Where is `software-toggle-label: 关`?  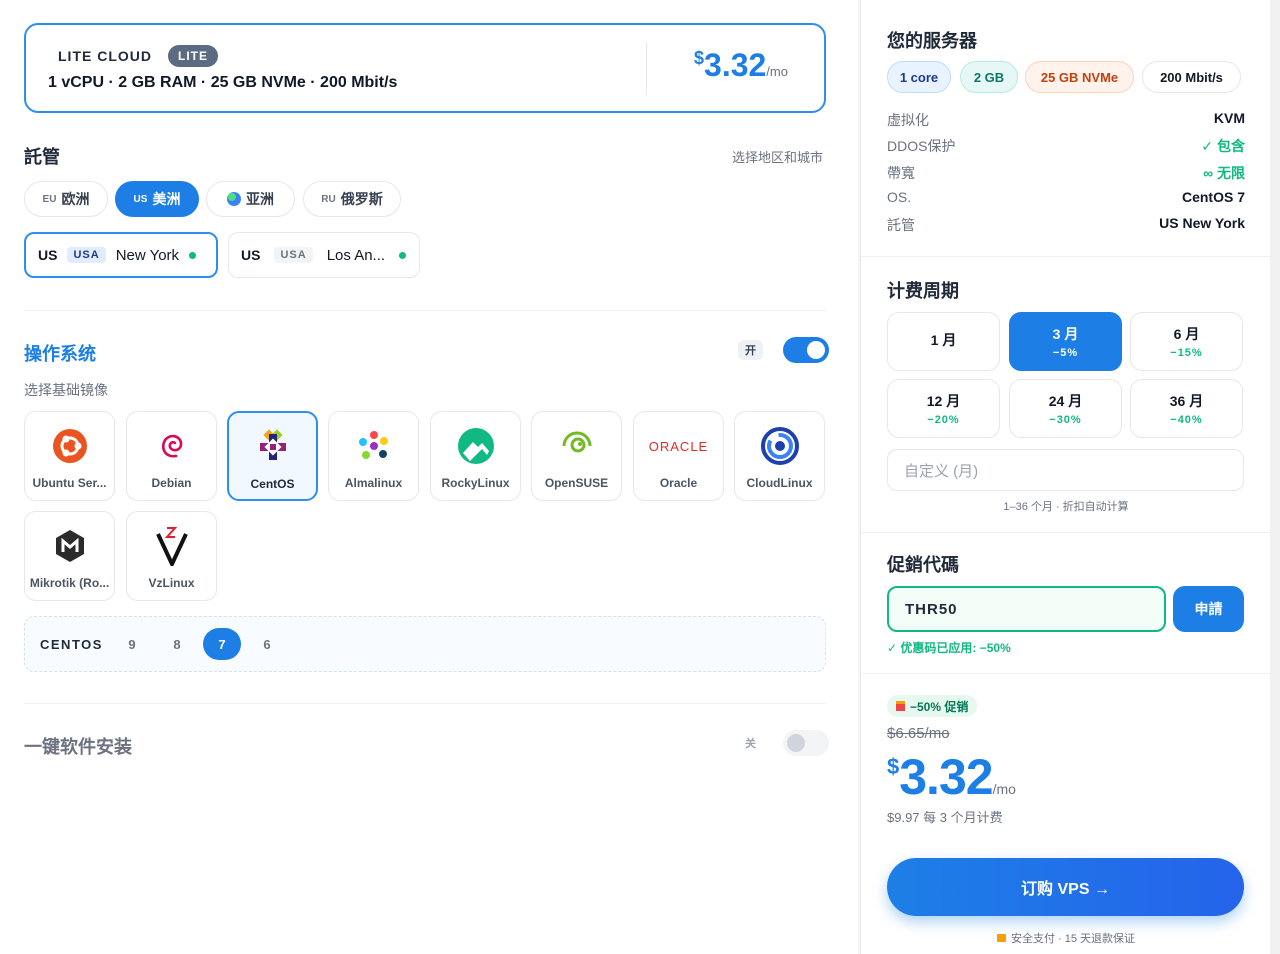 software-toggle-label: 关 is located at coordinates (750, 744).